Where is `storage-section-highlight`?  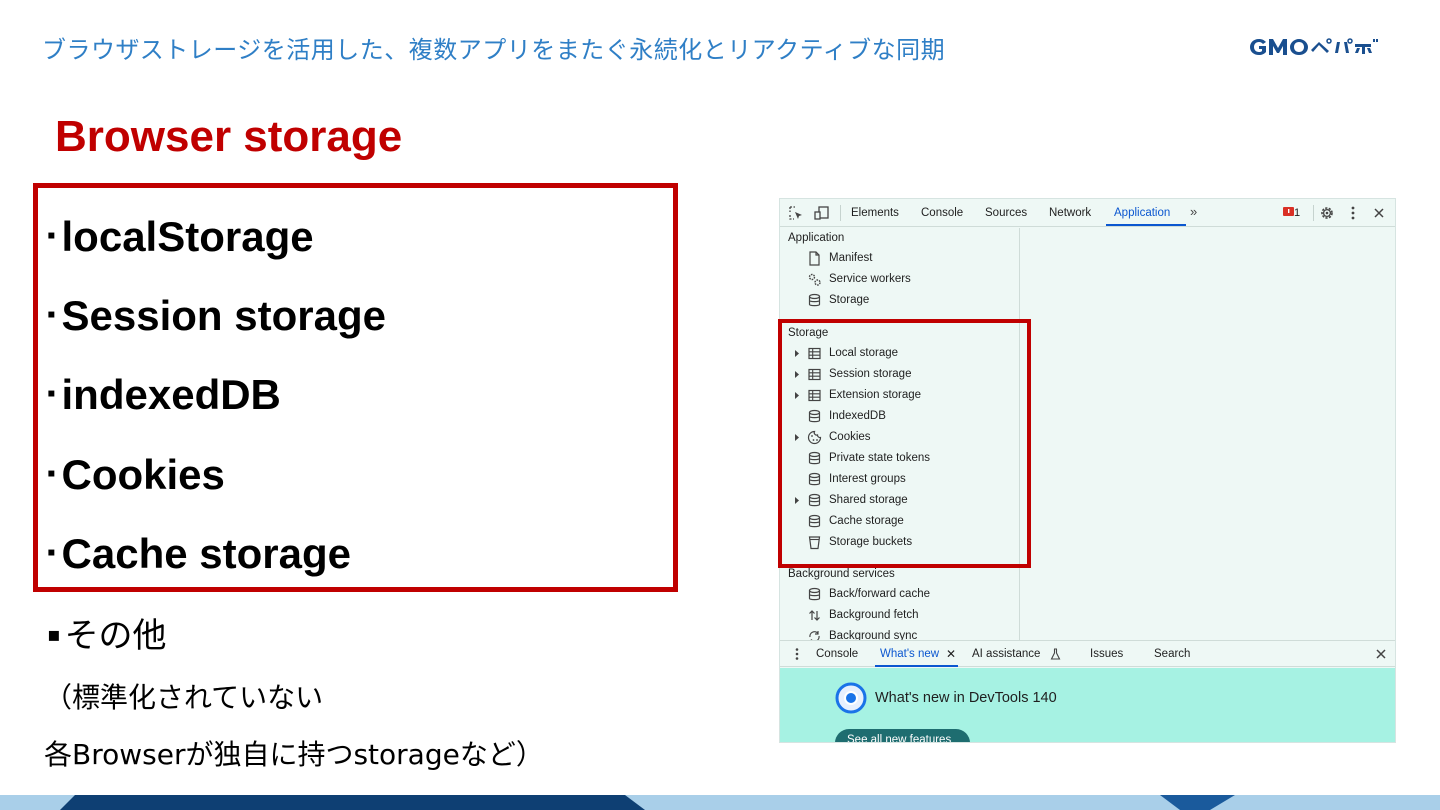 storage-section-highlight is located at coordinates (904, 443).